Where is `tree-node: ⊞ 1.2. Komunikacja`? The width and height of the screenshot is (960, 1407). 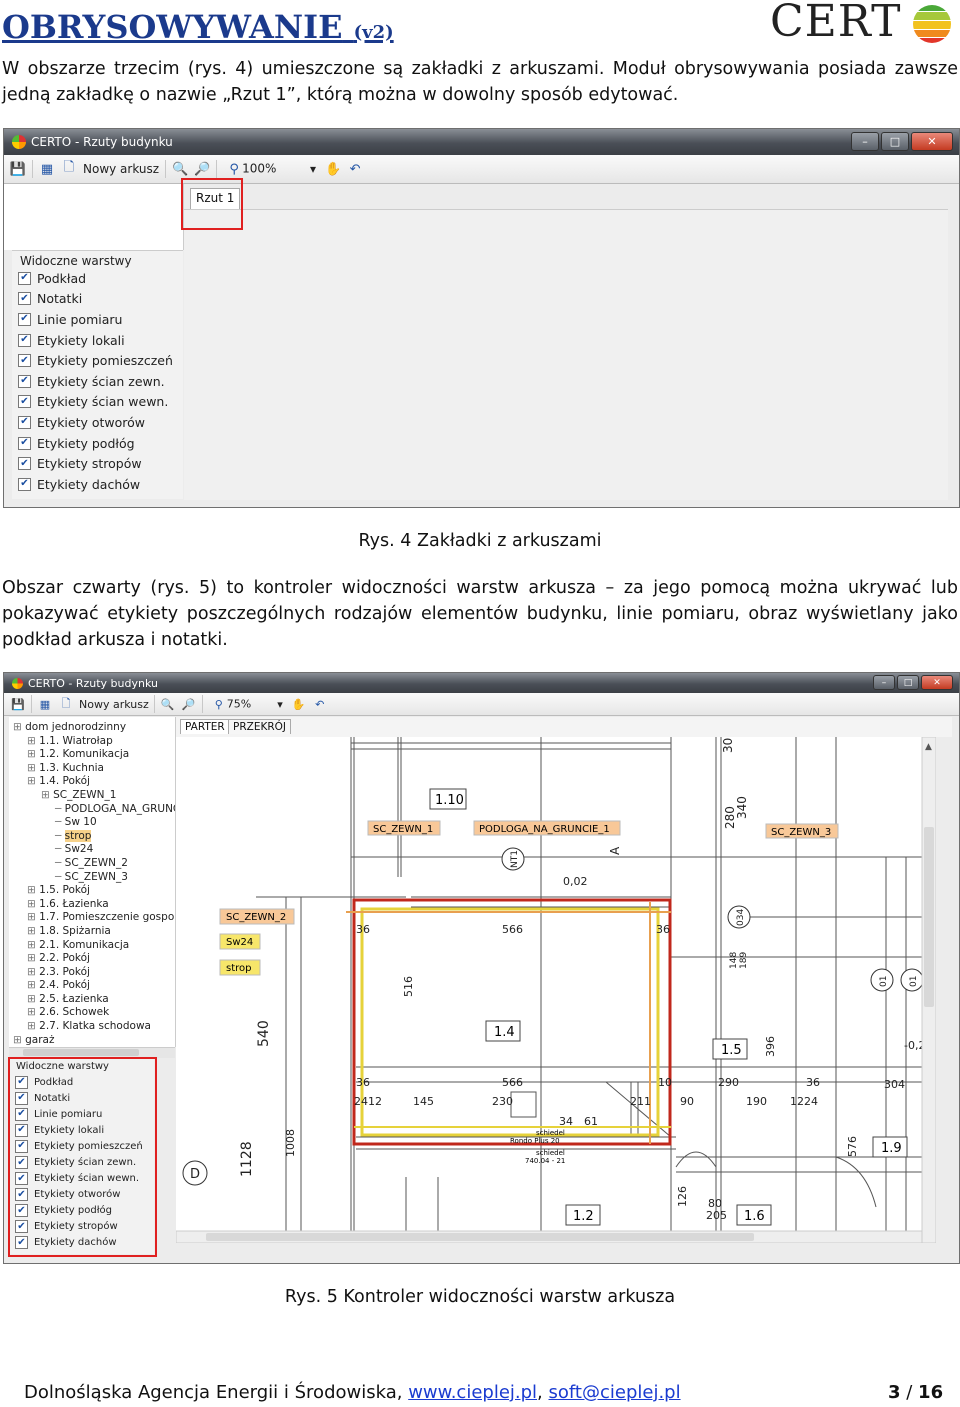 tree-node: ⊞ 1.2. Komunikacja is located at coordinates (92, 755).